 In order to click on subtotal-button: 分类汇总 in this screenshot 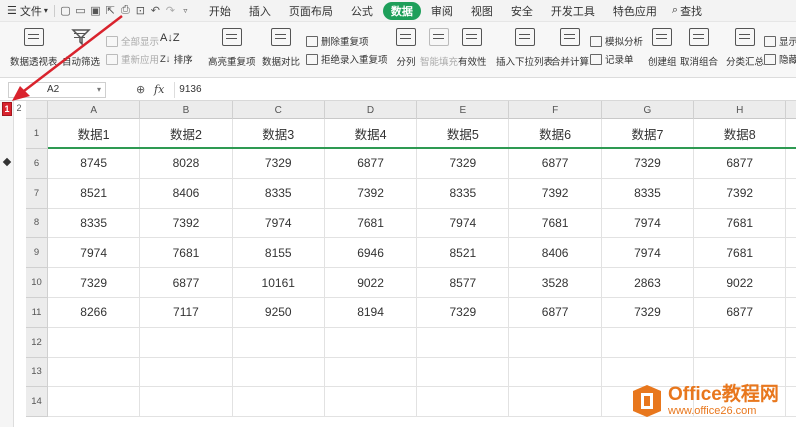, I will do `click(745, 45)`.